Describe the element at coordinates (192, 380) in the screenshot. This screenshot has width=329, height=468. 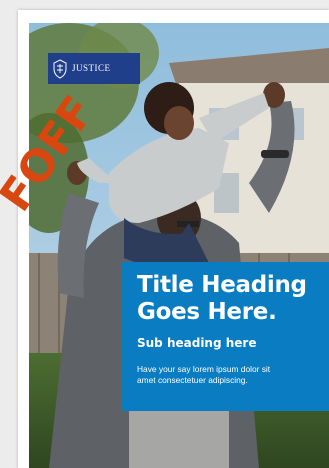
I see `body-line-2: amet consectetuer adipiscing.` at that location.